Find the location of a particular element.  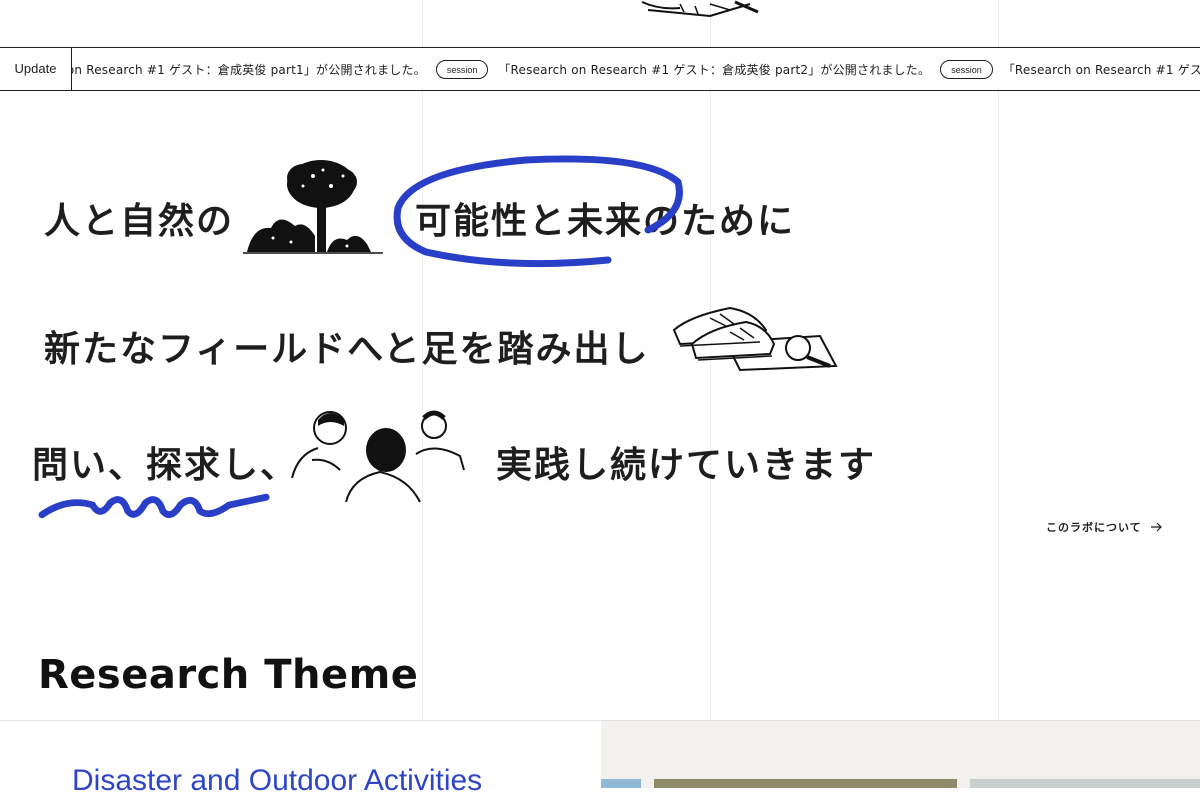

hero-line-3b: 実践し続けていきます is located at coordinates (686, 465).